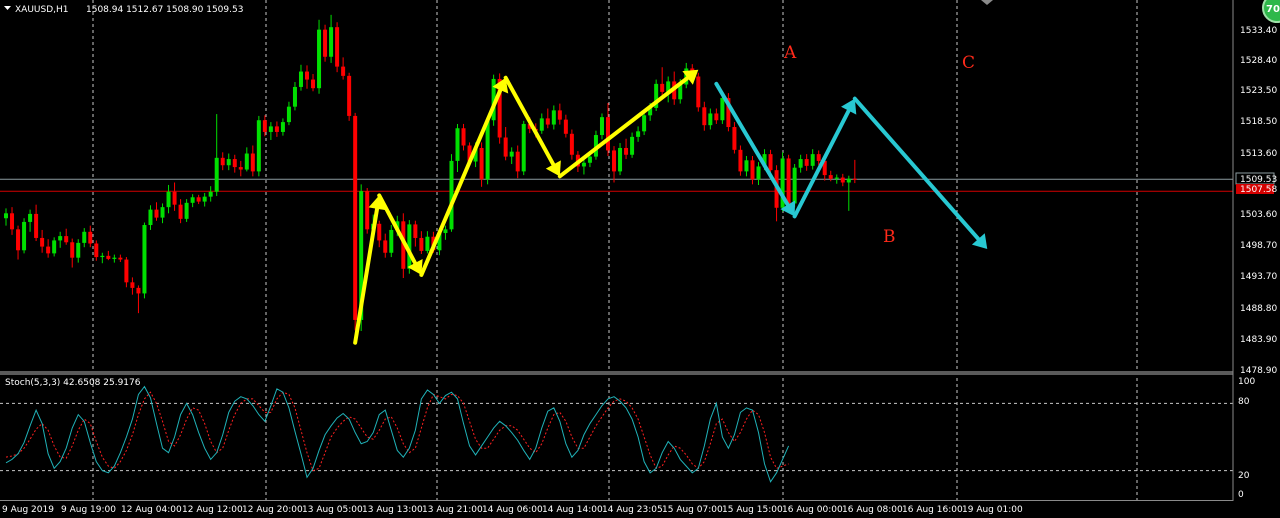 The height and width of the screenshot is (518, 1280). What do you see at coordinates (616, 373) in the screenshot?
I see `panel-separator` at bounding box center [616, 373].